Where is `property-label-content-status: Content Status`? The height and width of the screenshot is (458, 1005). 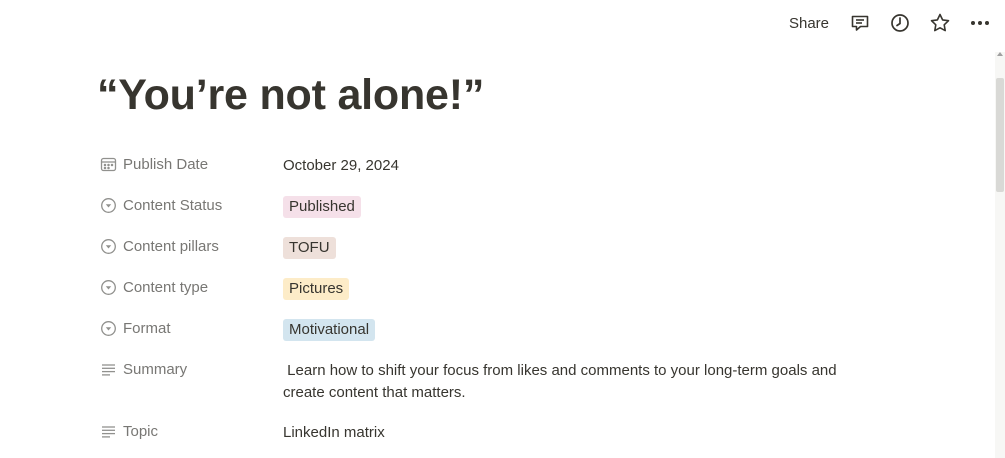
property-label-content-status: Content Status is located at coordinates (191, 205).